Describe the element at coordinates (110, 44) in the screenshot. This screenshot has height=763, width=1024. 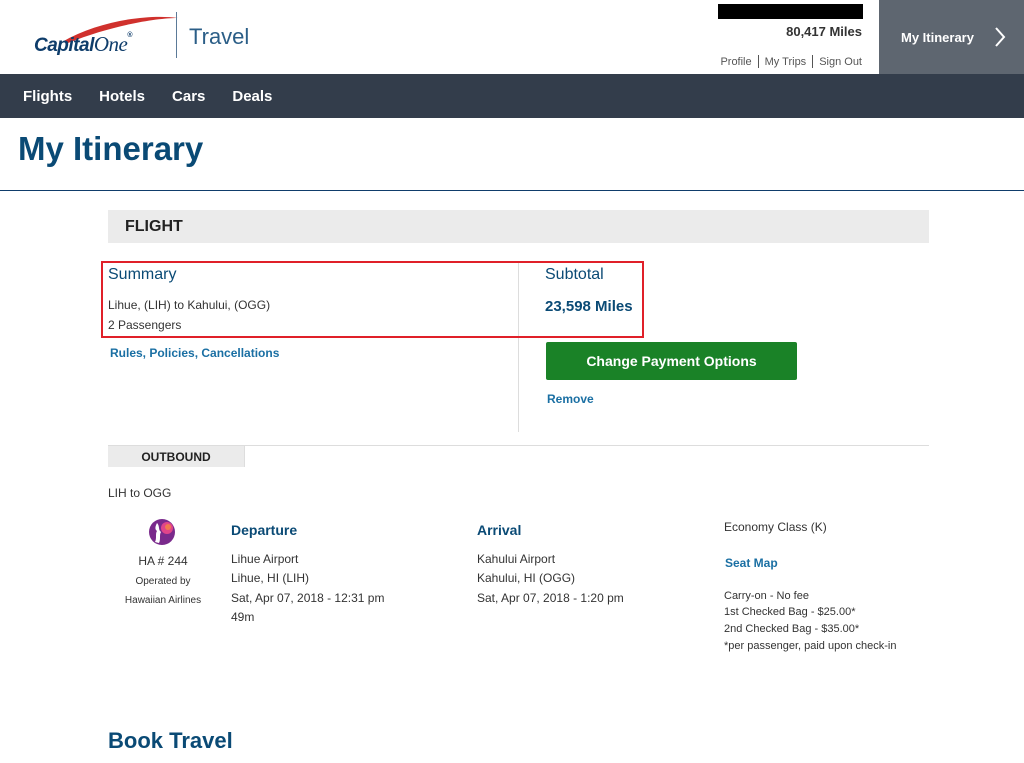
I see `logo-brand-one: One` at that location.